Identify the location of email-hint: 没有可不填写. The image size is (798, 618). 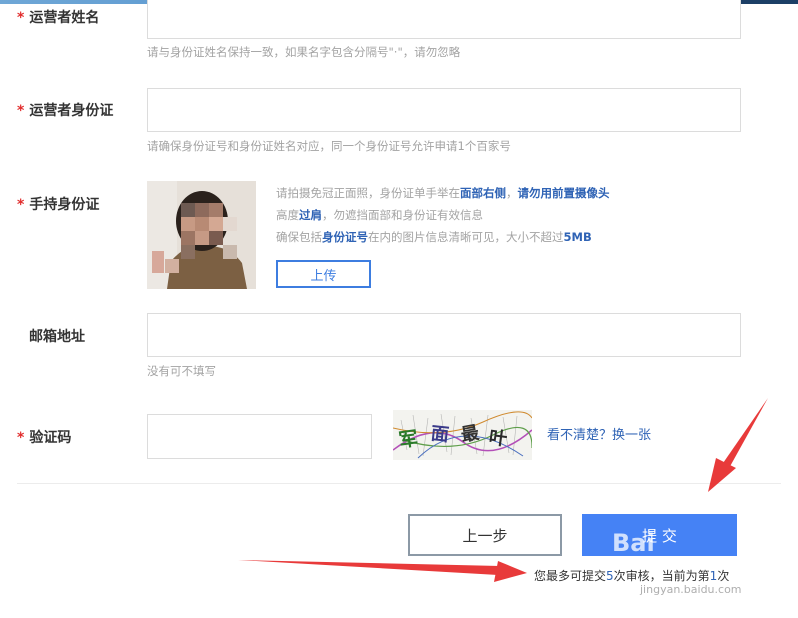
(181, 371).